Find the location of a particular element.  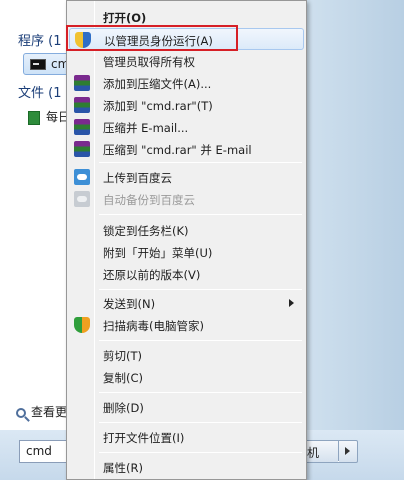

menu-item-label: 发送到(N) is located at coordinates (129, 304).